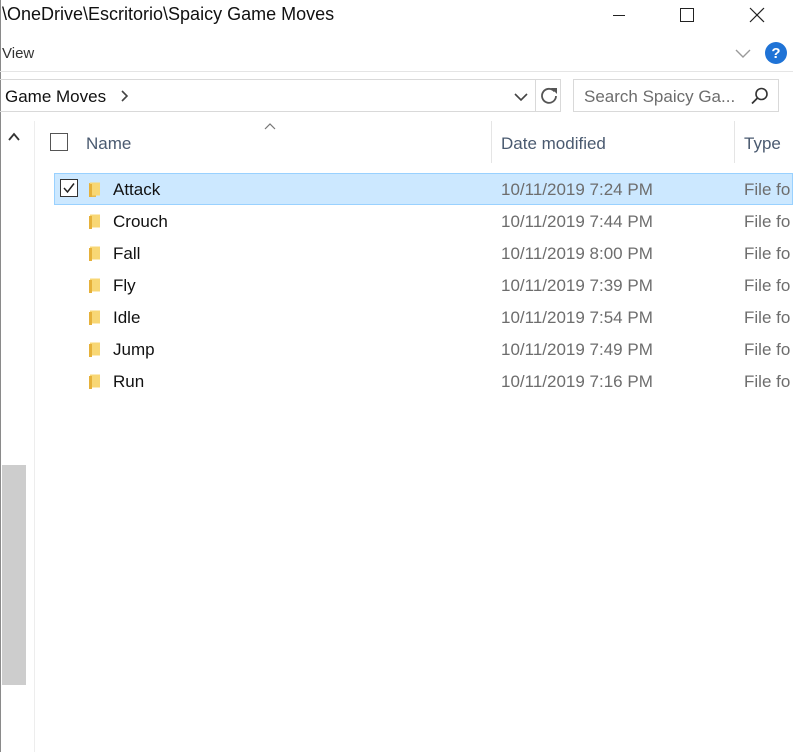  Describe the element at coordinates (396, 54) in the screenshot. I see `ribbon-bar: View ?` at that location.